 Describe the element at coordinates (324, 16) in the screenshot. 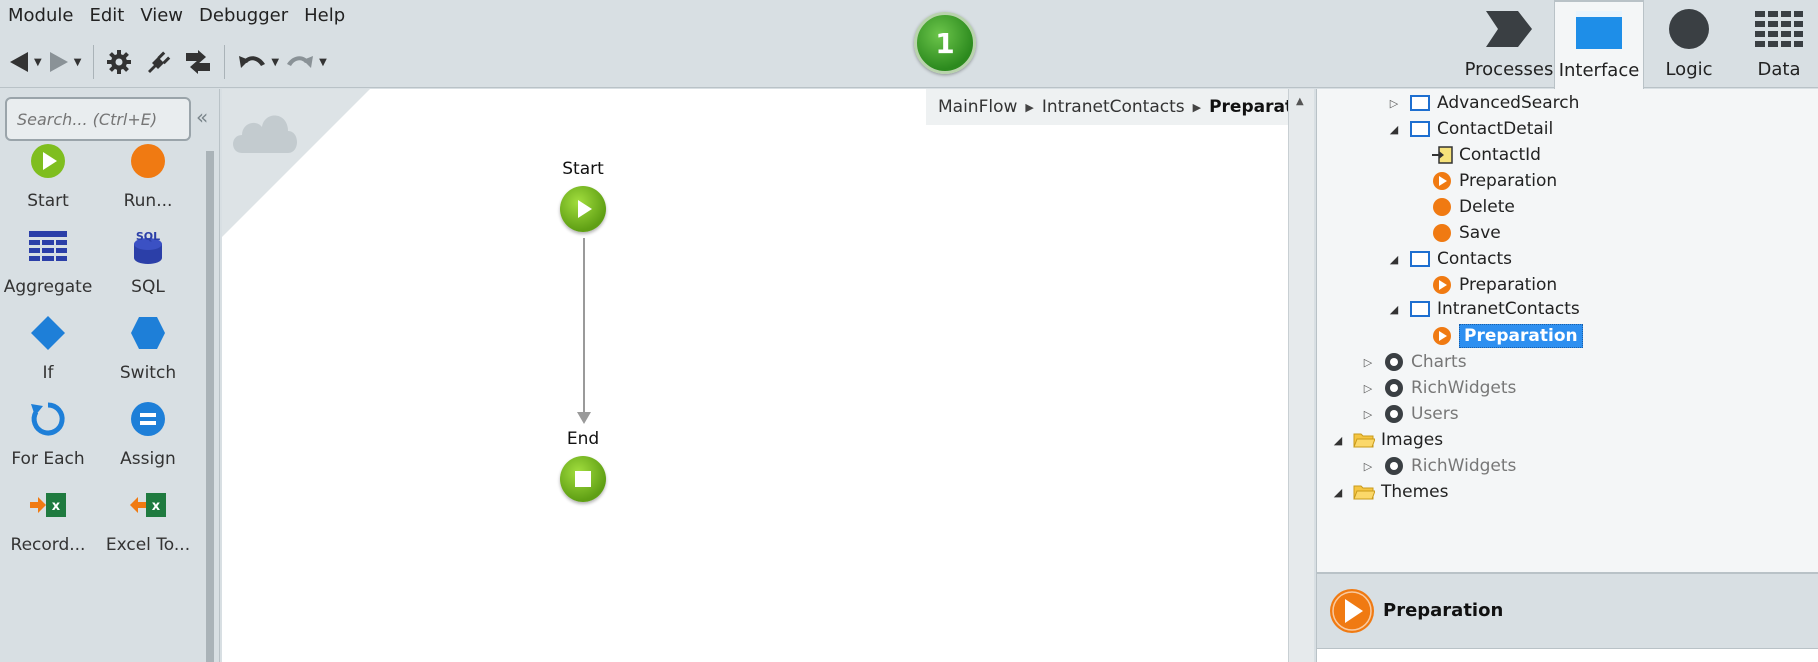

I see `menu-help: Help` at that location.